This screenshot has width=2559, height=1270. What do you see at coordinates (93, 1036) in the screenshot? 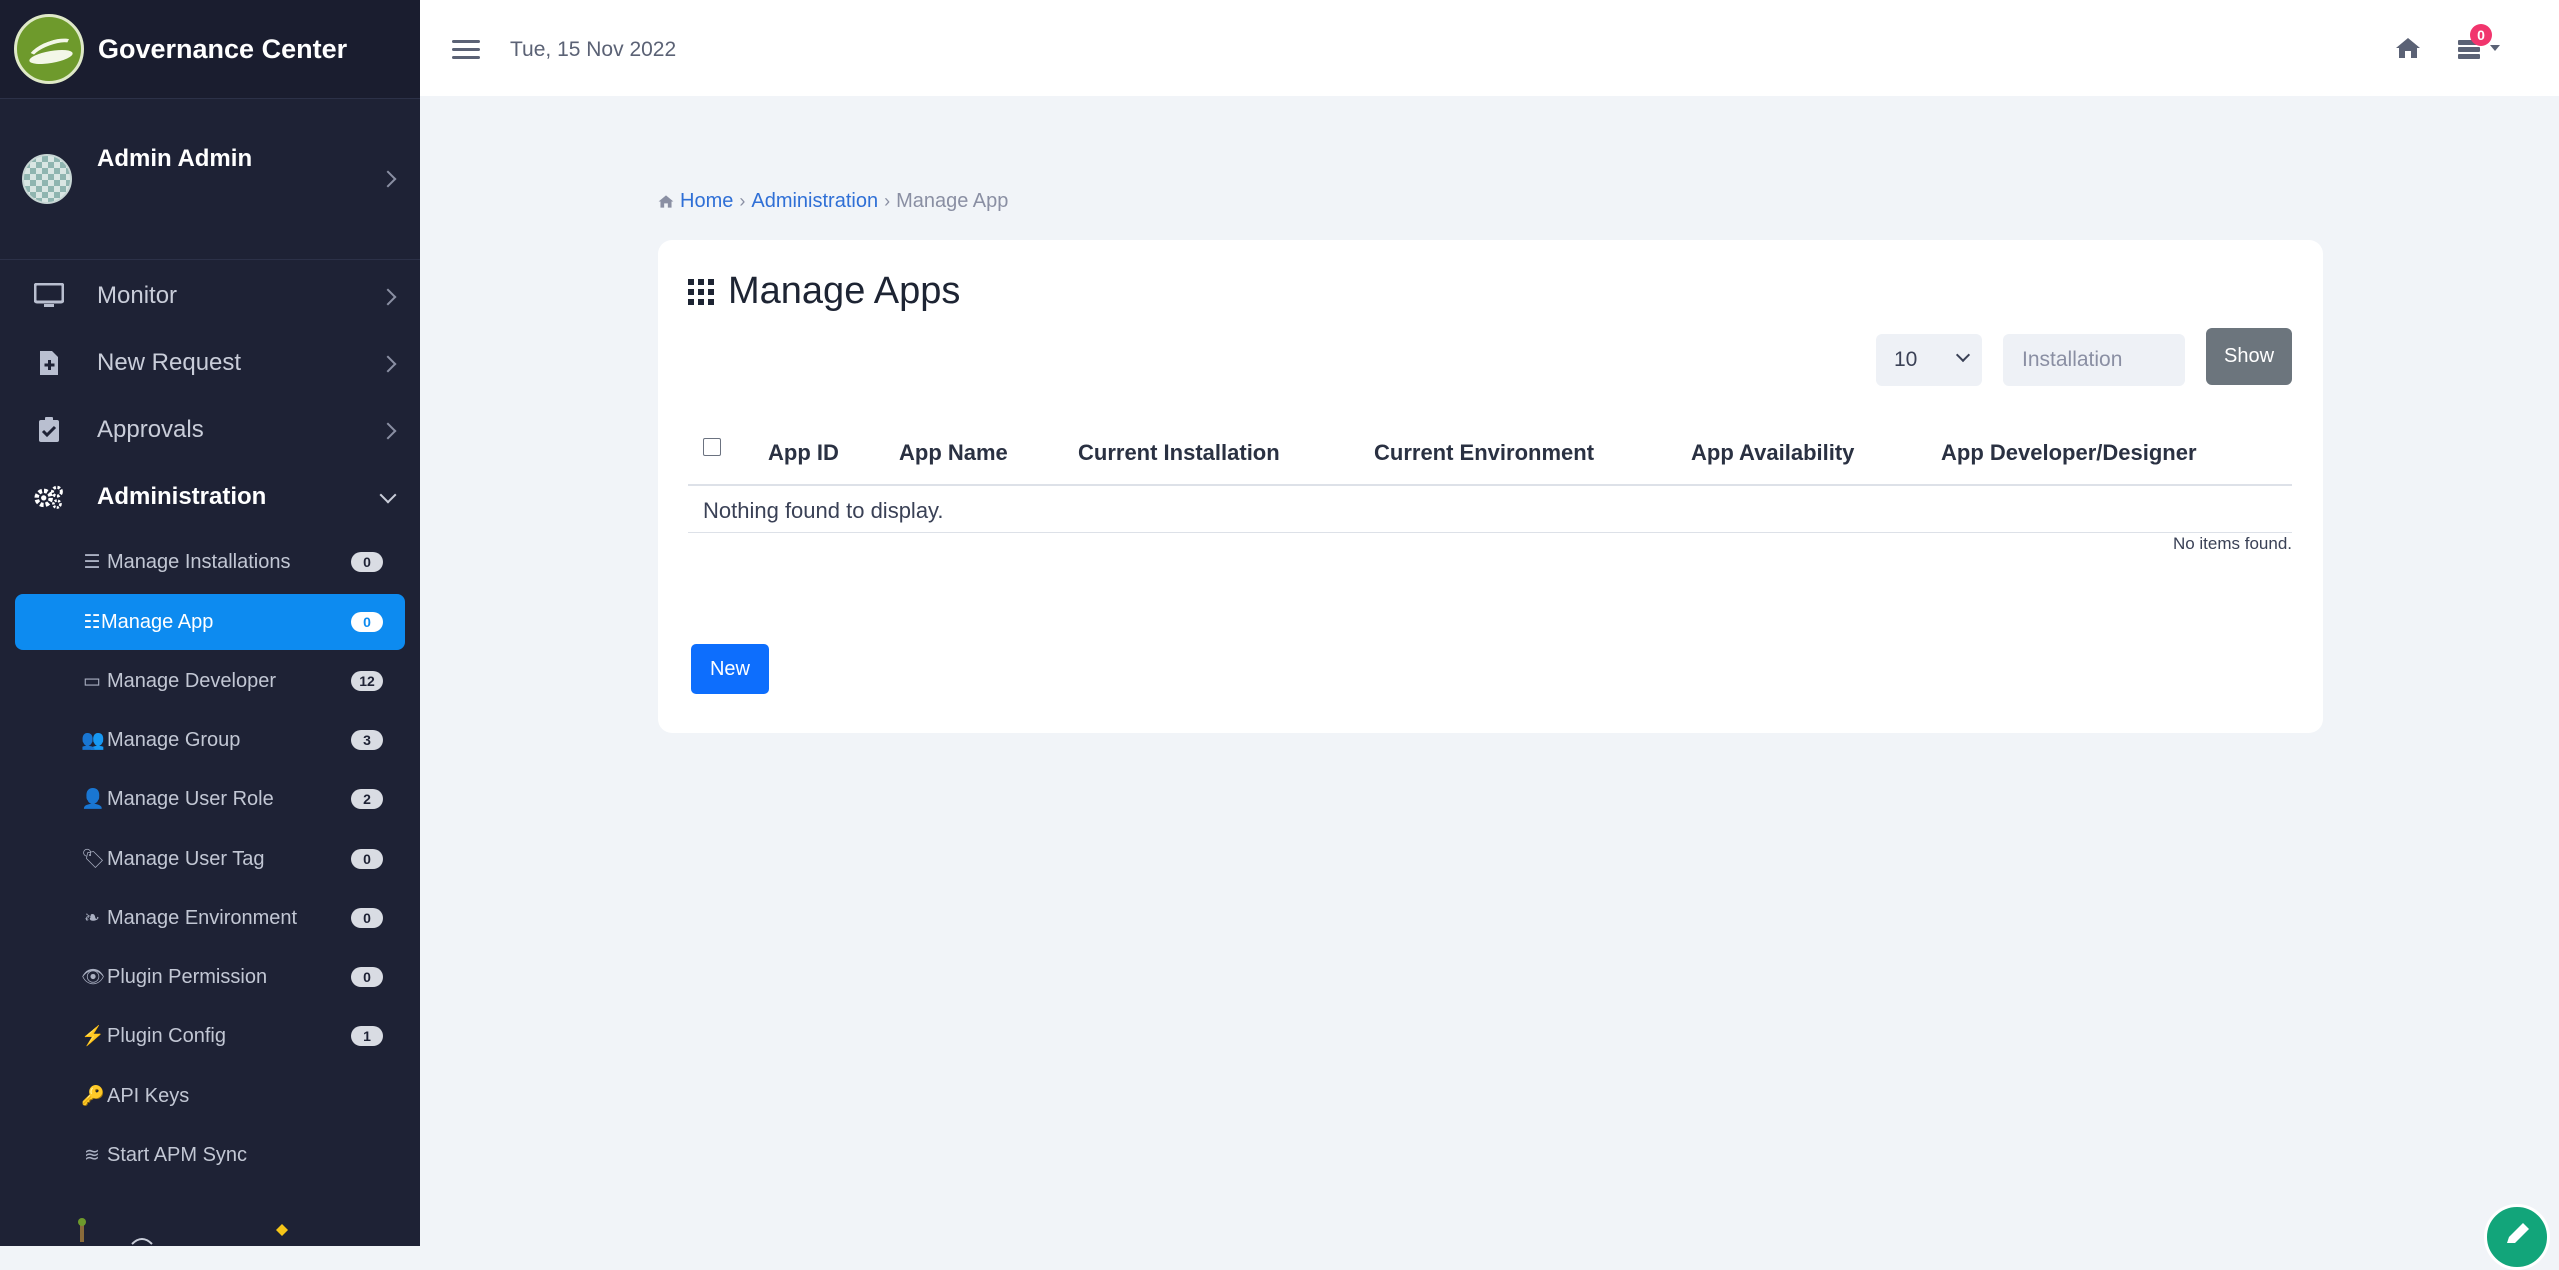
I see `plug-icon: ⚡` at bounding box center [93, 1036].